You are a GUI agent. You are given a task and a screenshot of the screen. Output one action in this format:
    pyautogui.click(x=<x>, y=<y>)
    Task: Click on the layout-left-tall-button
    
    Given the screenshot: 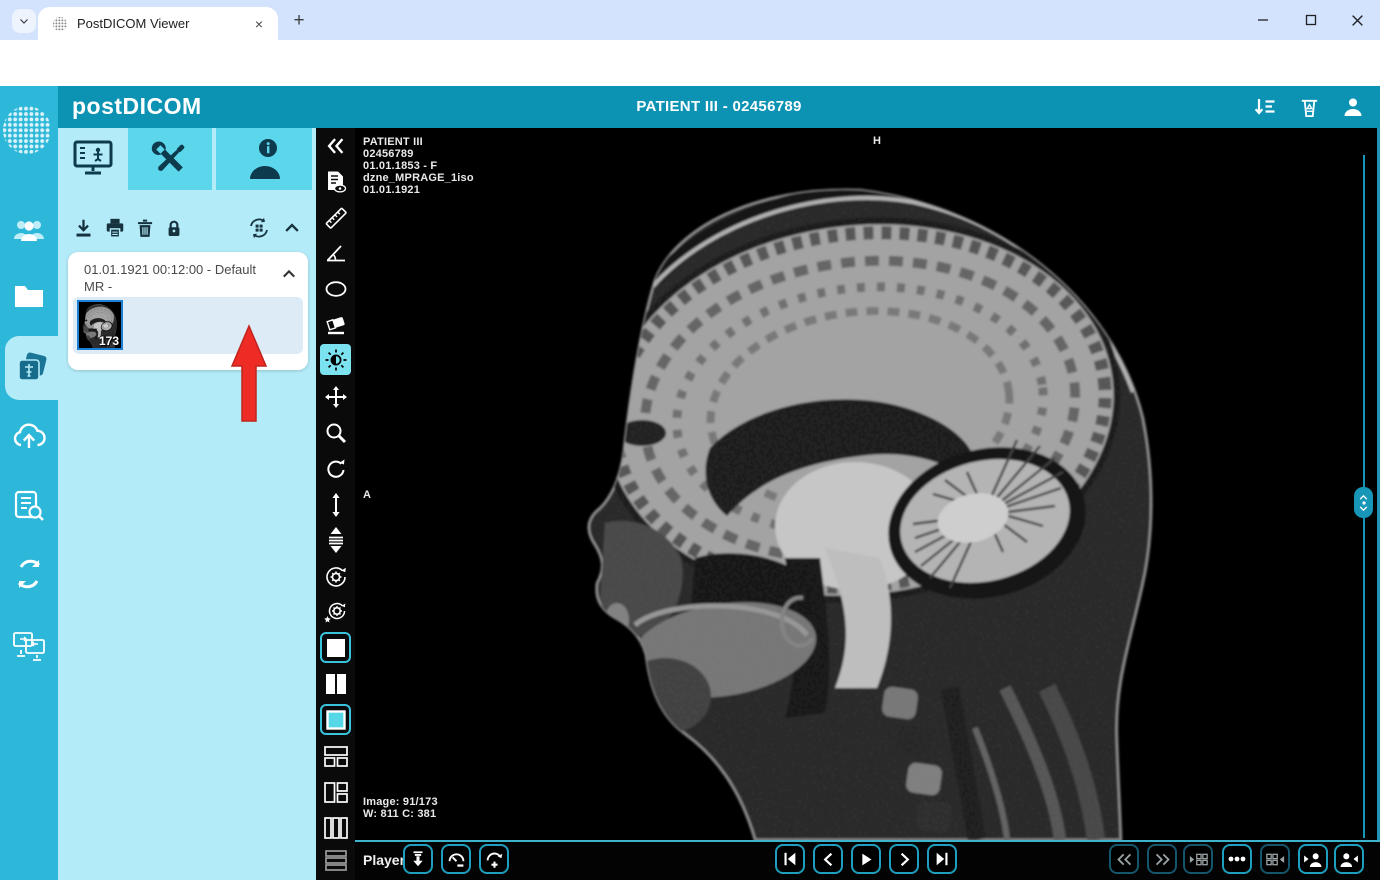 What is the action you would take?
    pyautogui.click(x=335, y=792)
    